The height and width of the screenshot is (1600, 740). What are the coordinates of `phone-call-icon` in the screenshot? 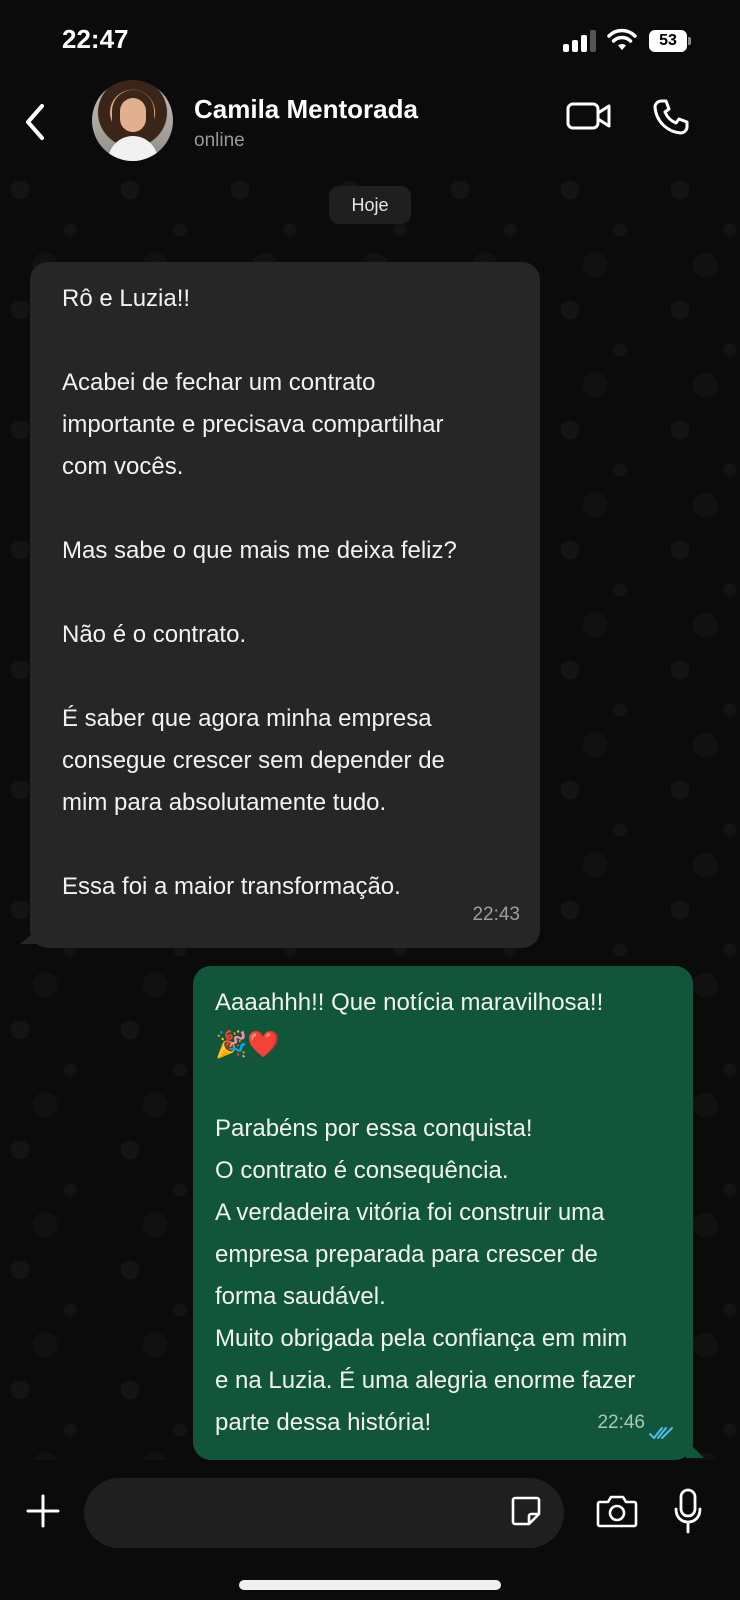 It's located at (671, 117).